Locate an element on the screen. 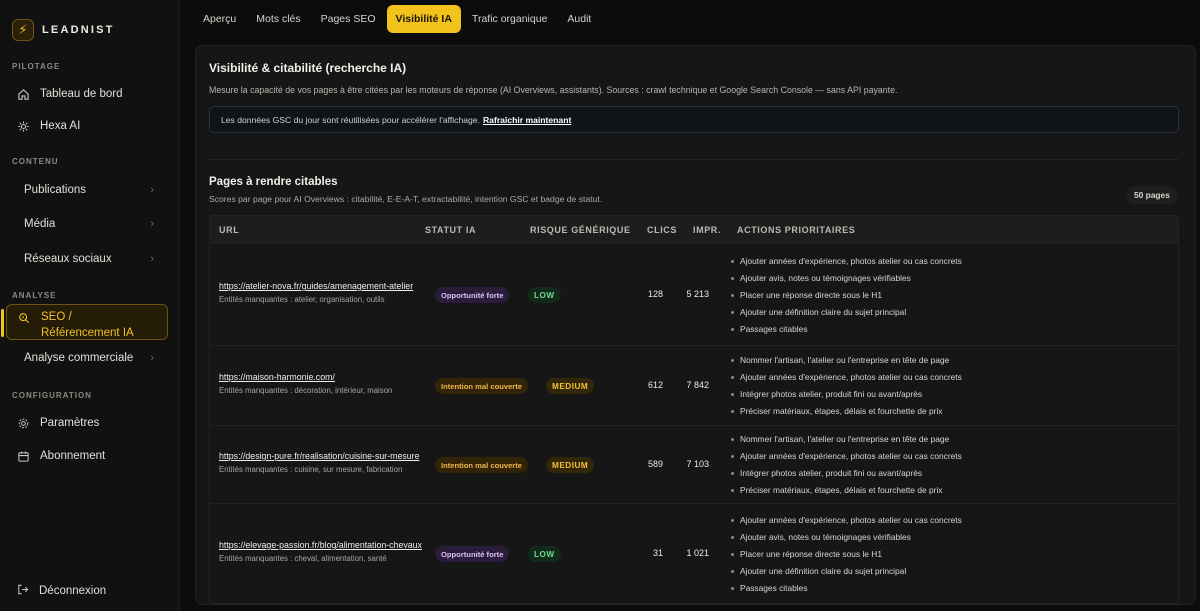 This screenshot has height=611, width=1200. section-label-contenu: CONTENU is located at coordinates (35, 161).